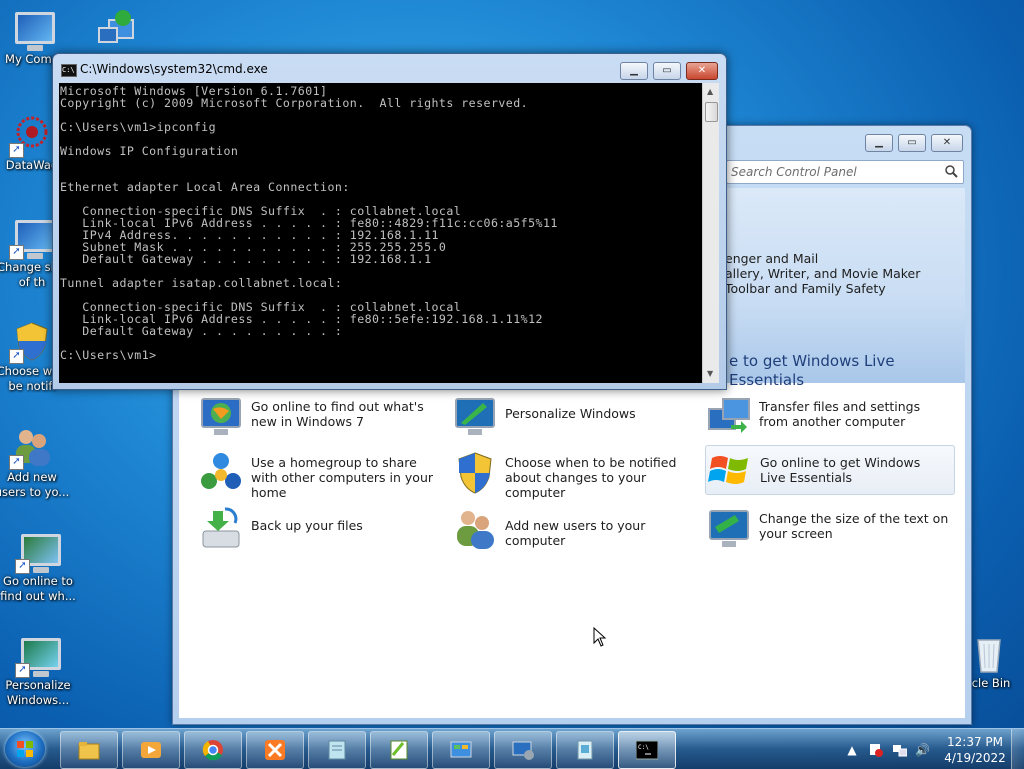 This screenshot has height=769, width=1024. I want to click on windows-logo-icon, so click(25, 749).